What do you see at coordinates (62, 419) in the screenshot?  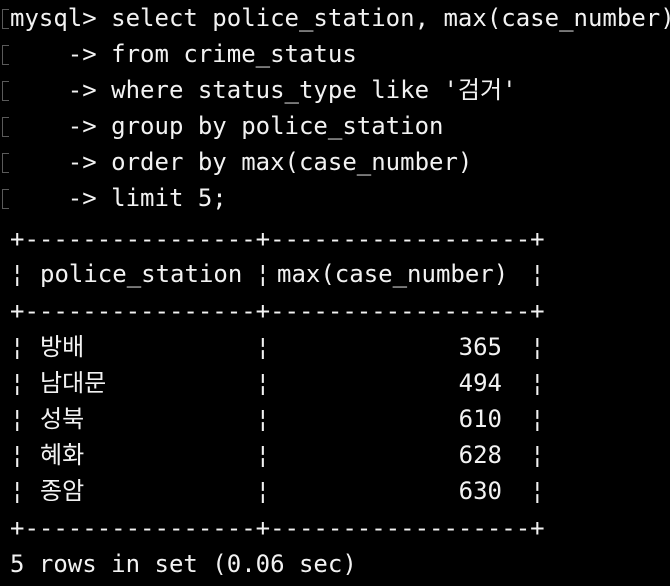 I see `table-cell-station: 성북` at bounding box center [62, 419].